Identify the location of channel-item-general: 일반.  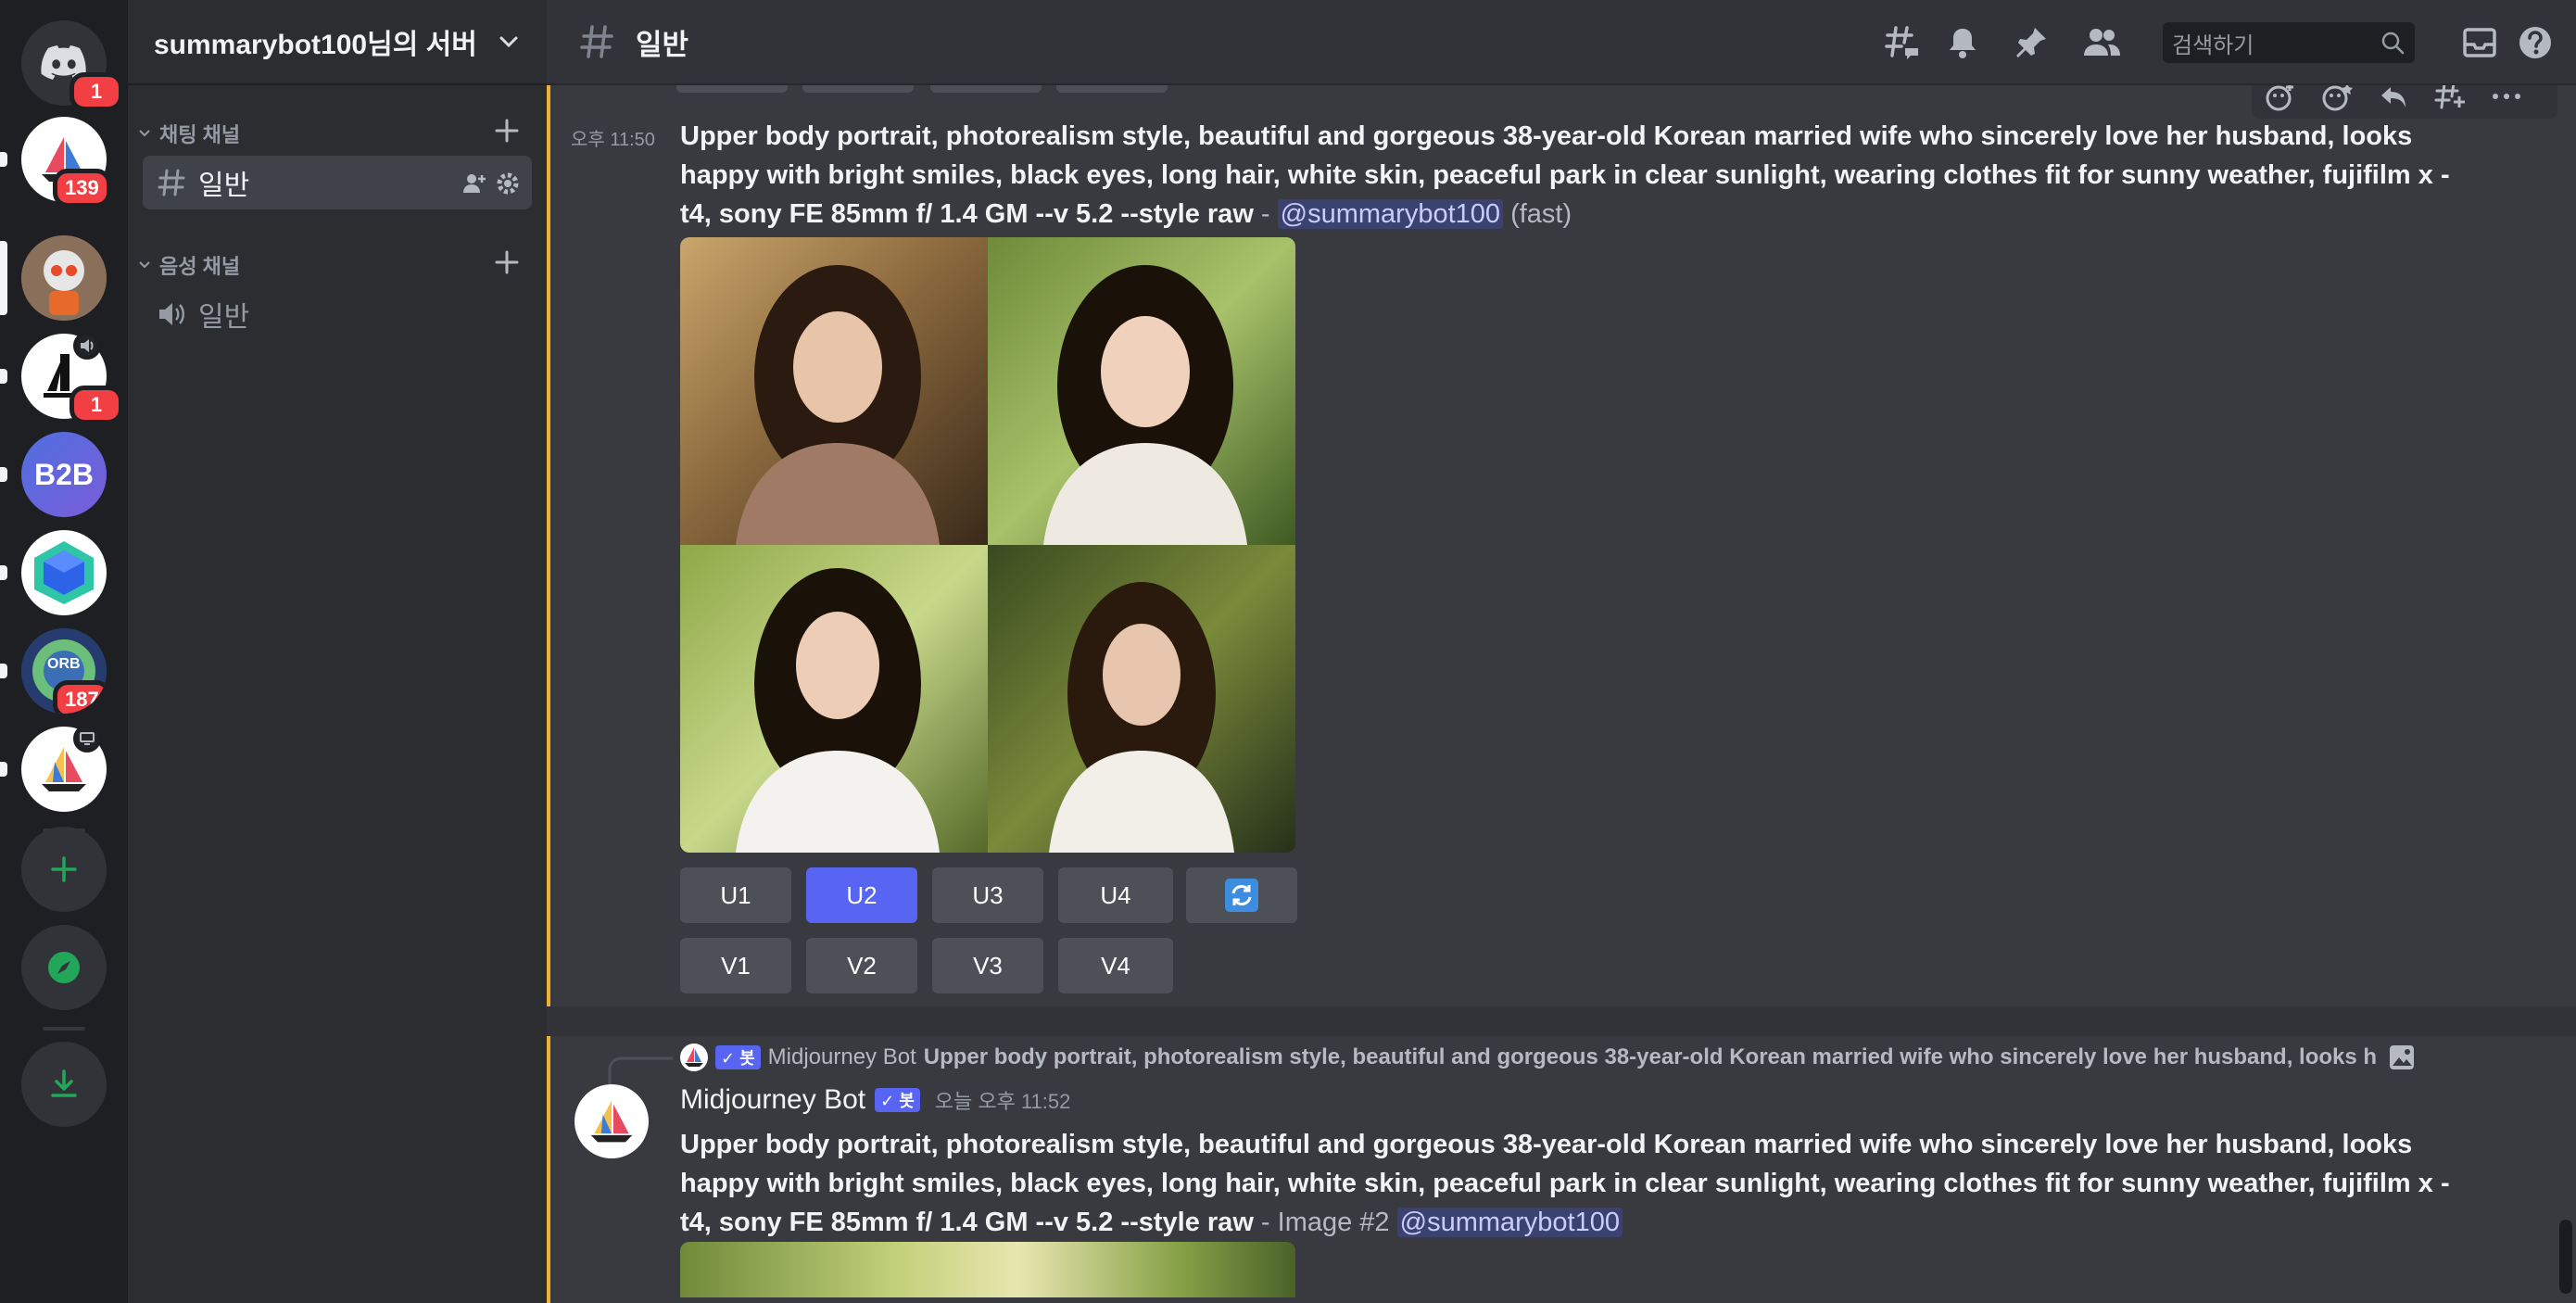
(337, 182).